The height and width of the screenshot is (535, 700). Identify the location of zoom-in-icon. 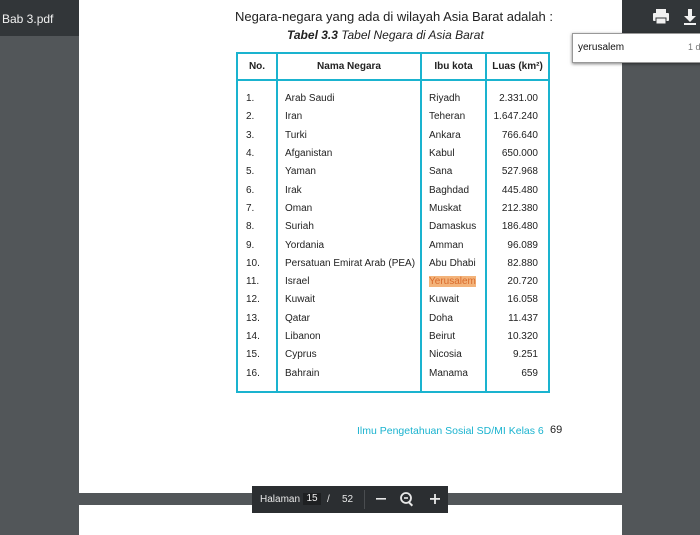
(435, 499).